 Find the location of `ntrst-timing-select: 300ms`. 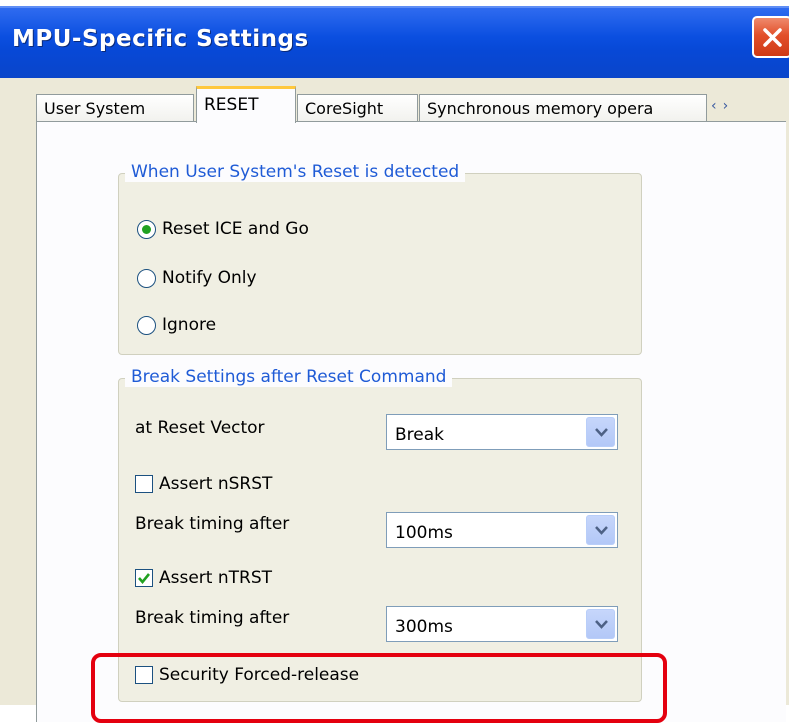

ntrst-timing-select: 300ms is located at coordinates (502, 624).